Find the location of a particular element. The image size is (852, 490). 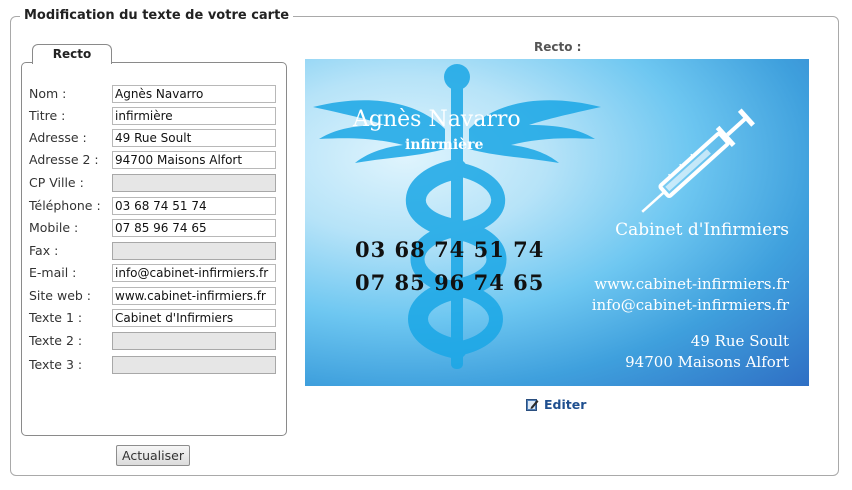

email-input is located at coordinates (194, 273).